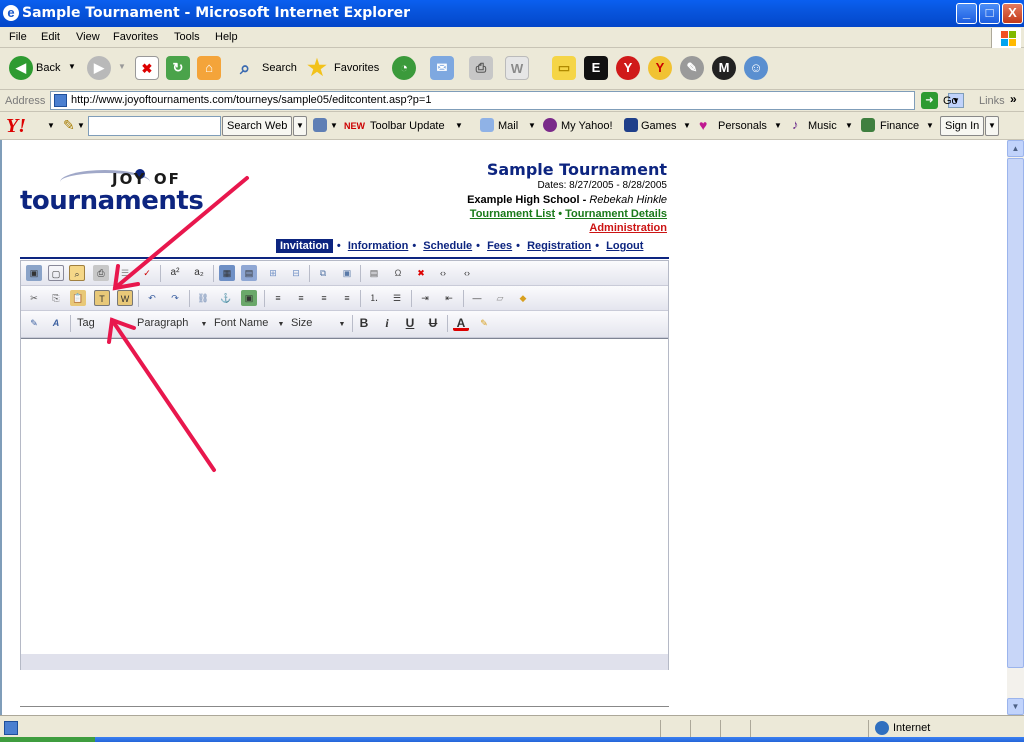  I want to click on restore-button: □, so click(989, 13).